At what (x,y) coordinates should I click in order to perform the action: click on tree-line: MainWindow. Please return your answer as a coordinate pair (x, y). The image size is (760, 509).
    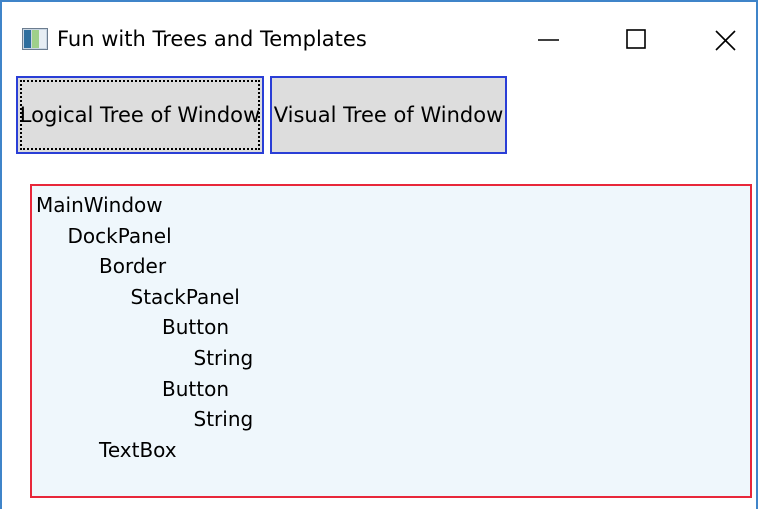
    Looking at the image, I should click on (99, 205).